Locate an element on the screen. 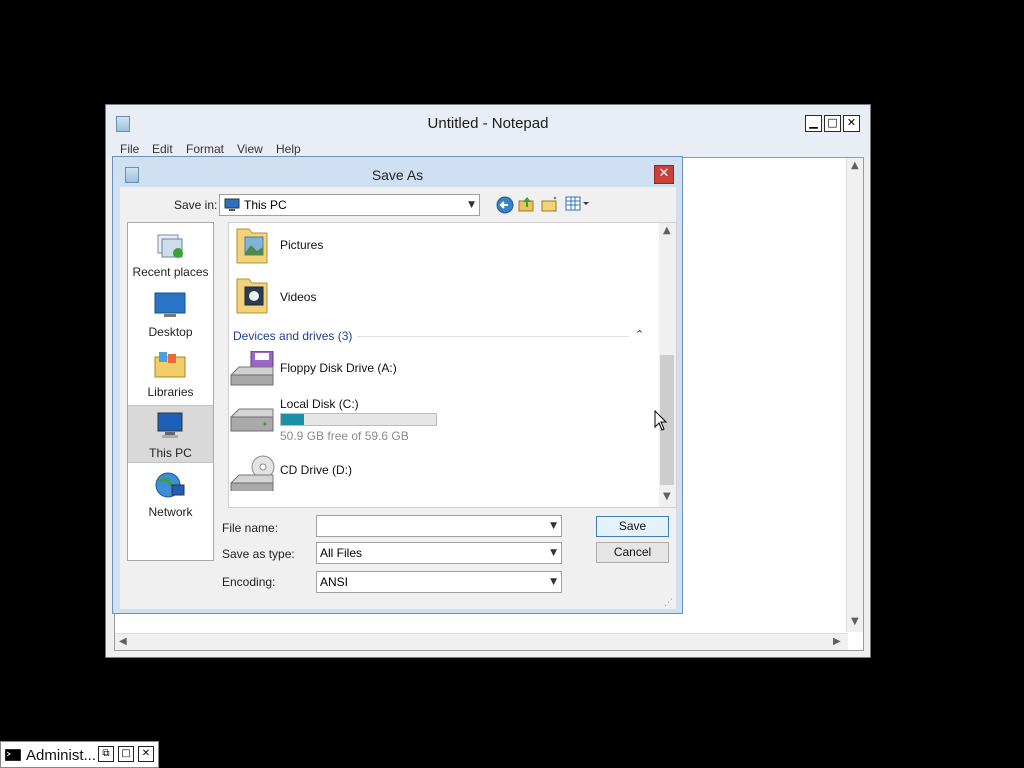 The width and height of the screenshot is (1024, 768). horizontal-scrollbar: ◀ ▶ is located at coordinates (481, 641).